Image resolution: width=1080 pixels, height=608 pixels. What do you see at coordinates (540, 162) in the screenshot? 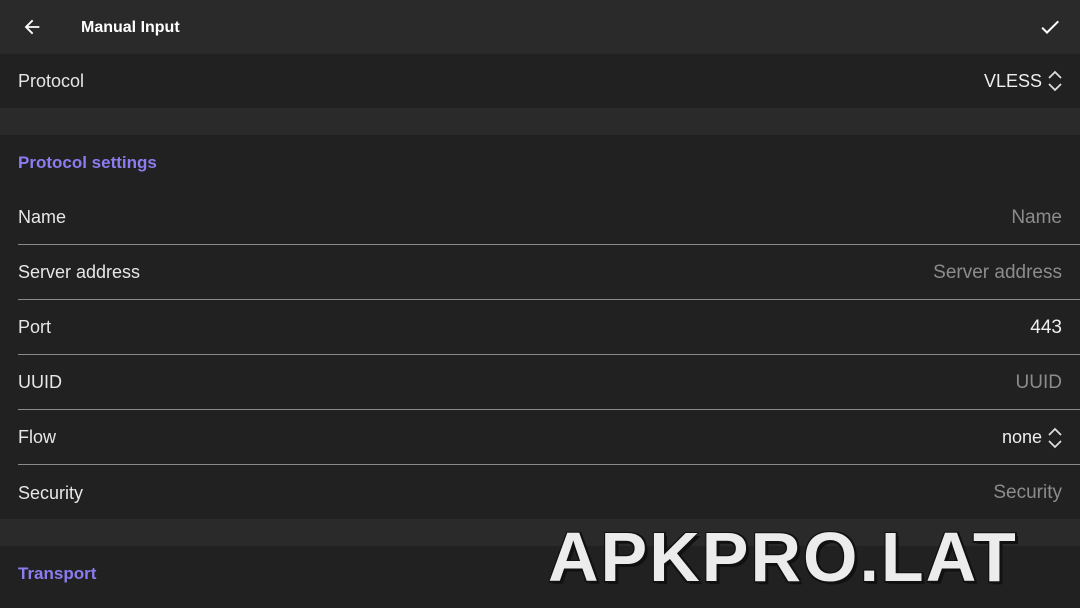
I see `section-header-protocol-settings: Protocol settings` at bounding box center [540, 162].